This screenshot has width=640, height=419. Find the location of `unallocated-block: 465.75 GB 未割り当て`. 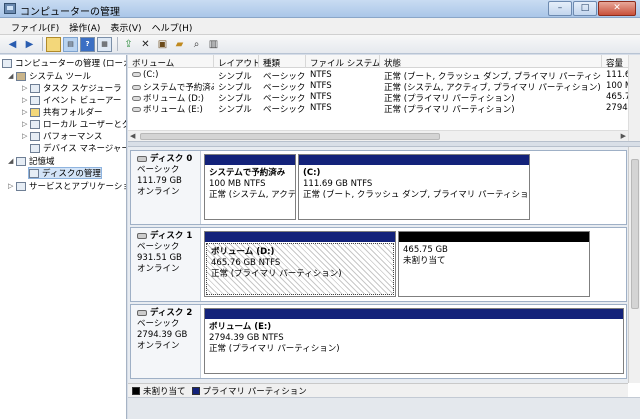

unallocated-block: 465.75 GB 未割り当て is located at coordinates (494, 264).